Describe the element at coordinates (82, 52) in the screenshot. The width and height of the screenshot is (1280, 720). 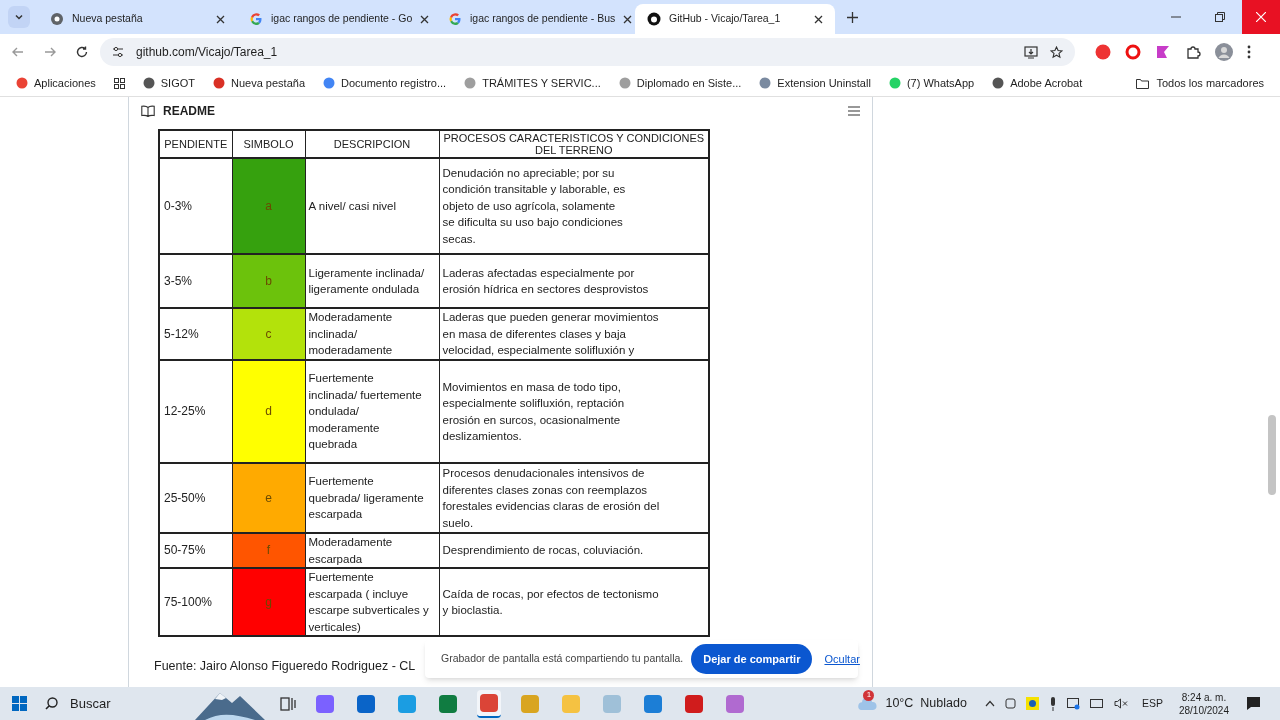
I see `reload-icon` at that location.